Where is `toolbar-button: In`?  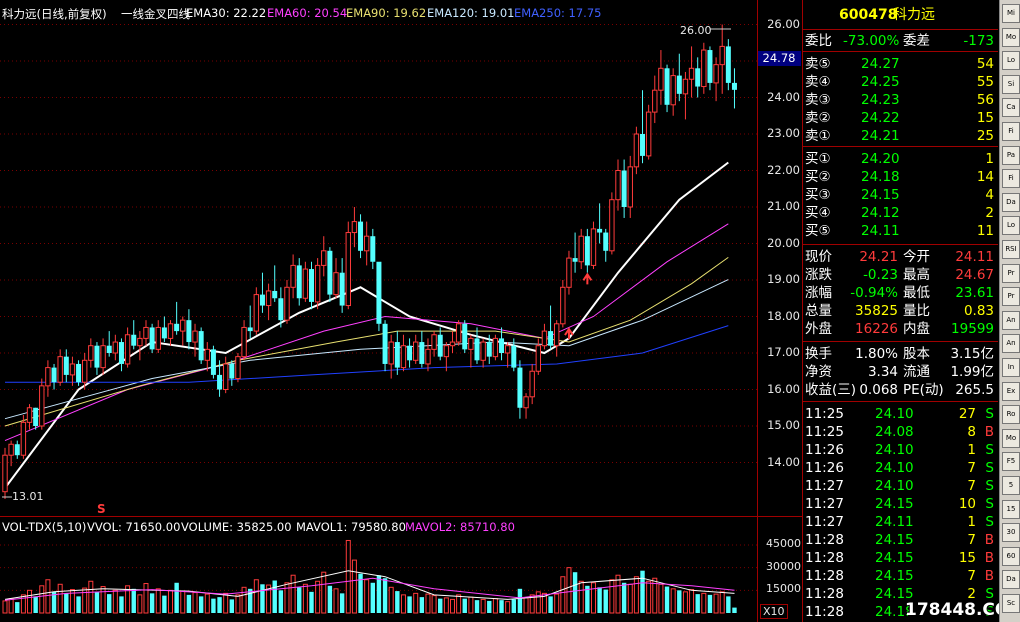 toolbar-button: In is located at coordinates (1011, 367).